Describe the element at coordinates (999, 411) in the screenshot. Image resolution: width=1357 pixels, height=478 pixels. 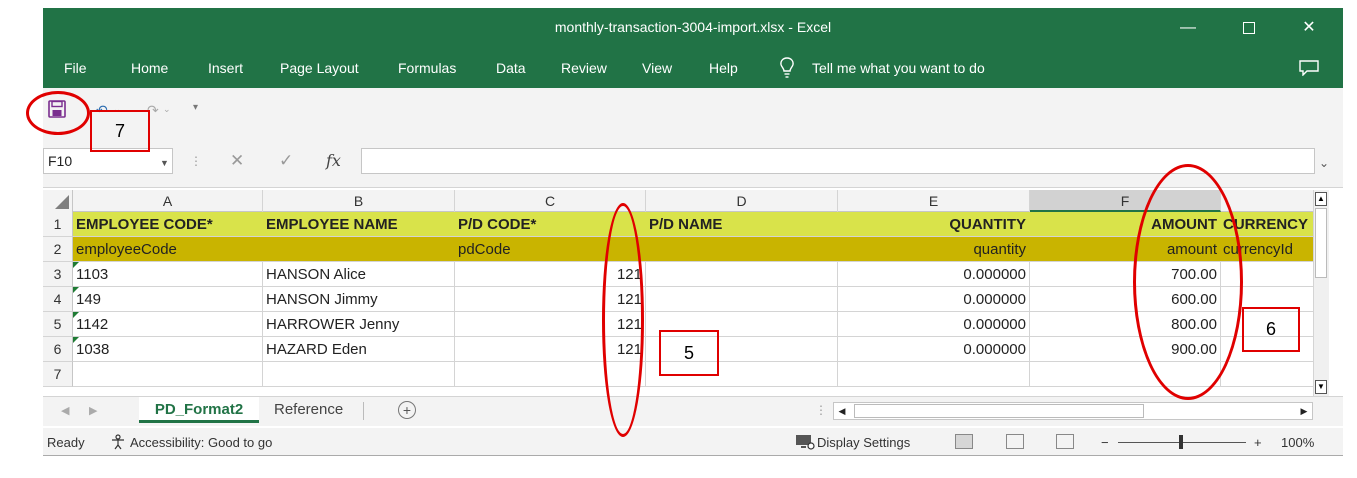
I see `horizontal-scroll-thumb` at that location.